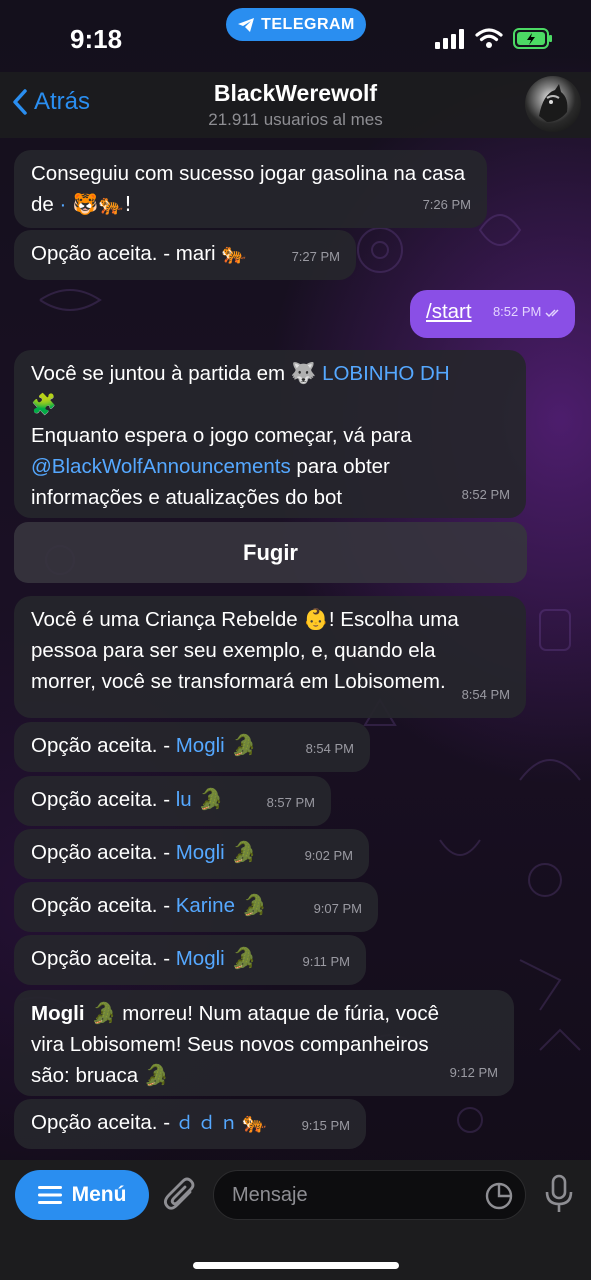 The width and height of the screenshot is (591, 1280). Describe the element at coordinates (449, 311) in the screenshot. I see `start-command: /start` at that location.